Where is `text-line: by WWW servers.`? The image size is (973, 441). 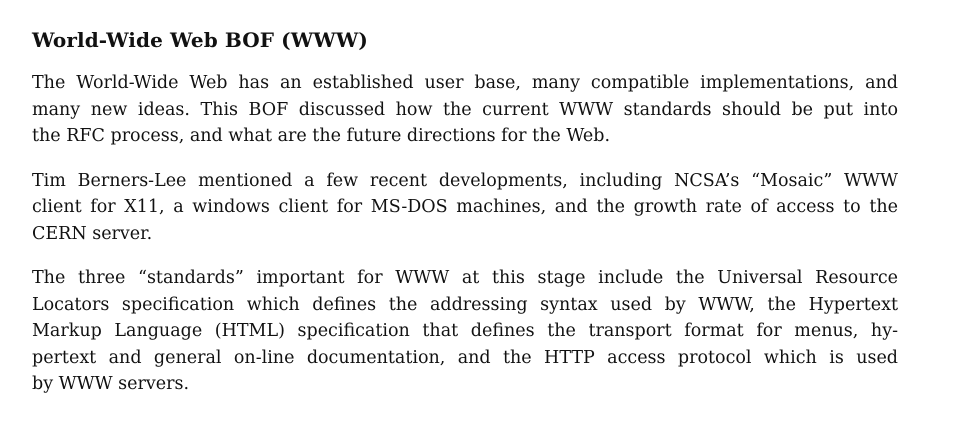
text-line: by WWW servers. is located at coordinates (111, 384).